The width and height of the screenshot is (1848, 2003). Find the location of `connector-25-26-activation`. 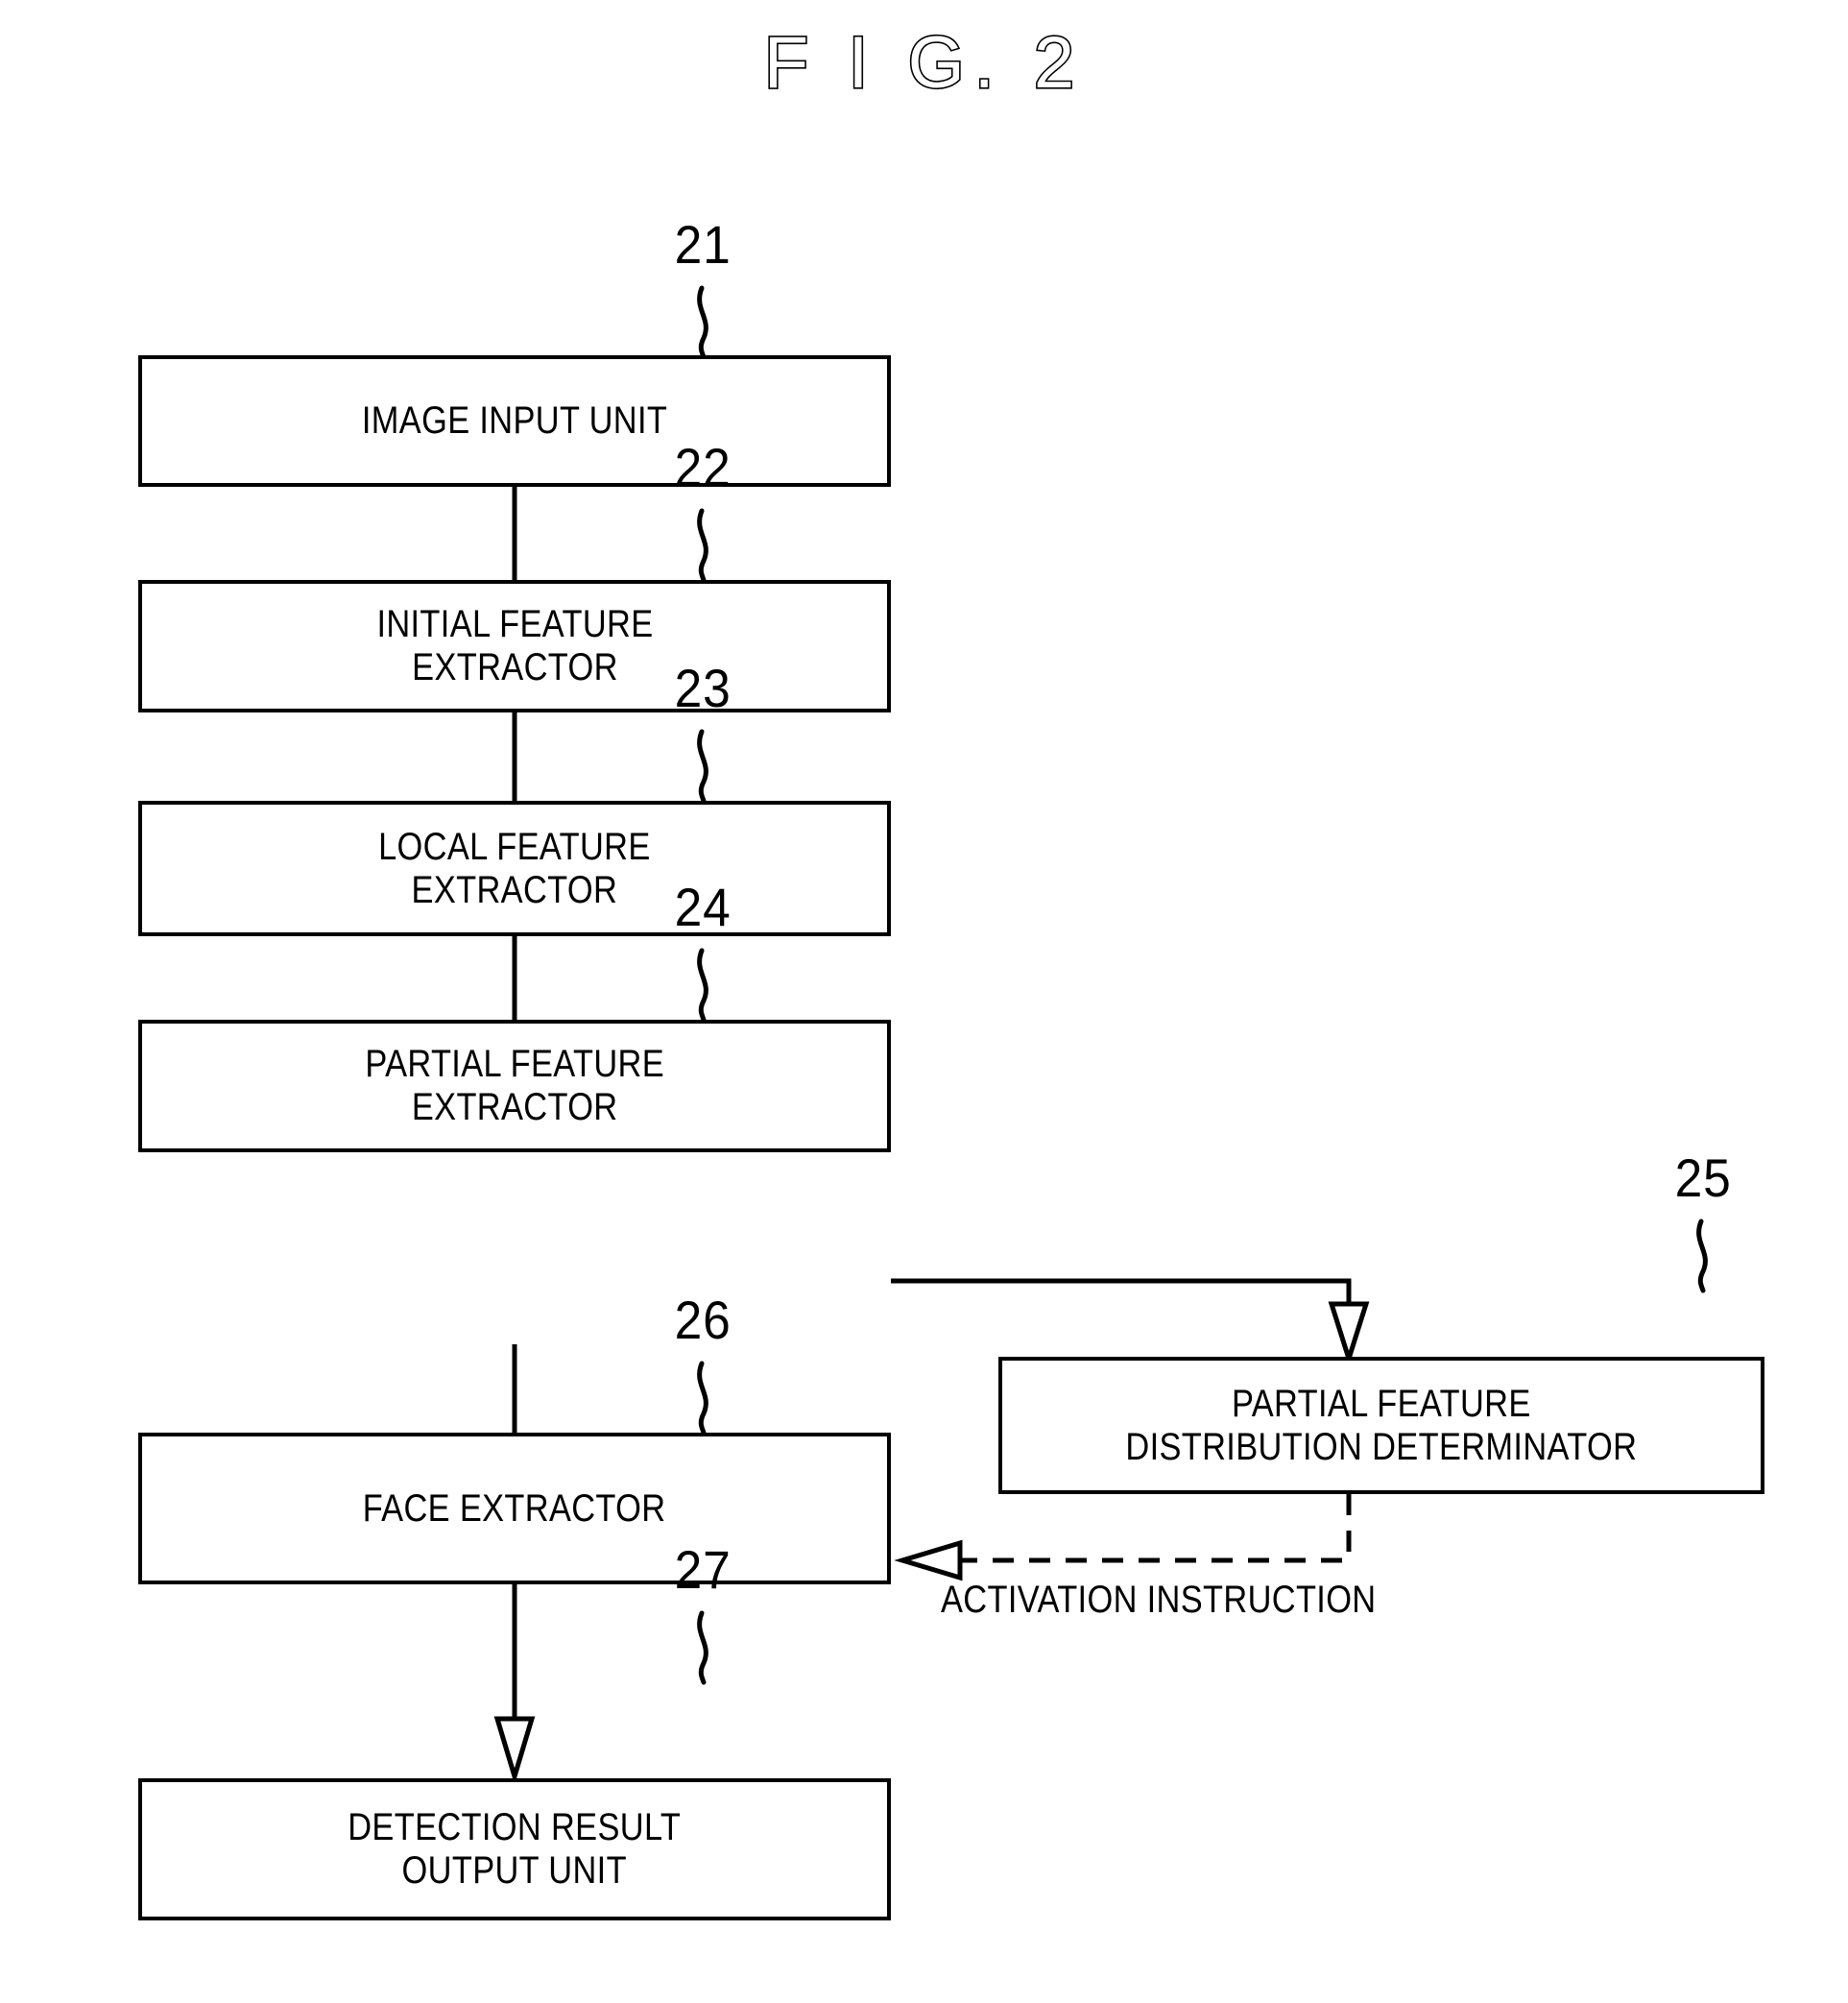

connector-25-26-activation is located at coordinates (1156, 1528).